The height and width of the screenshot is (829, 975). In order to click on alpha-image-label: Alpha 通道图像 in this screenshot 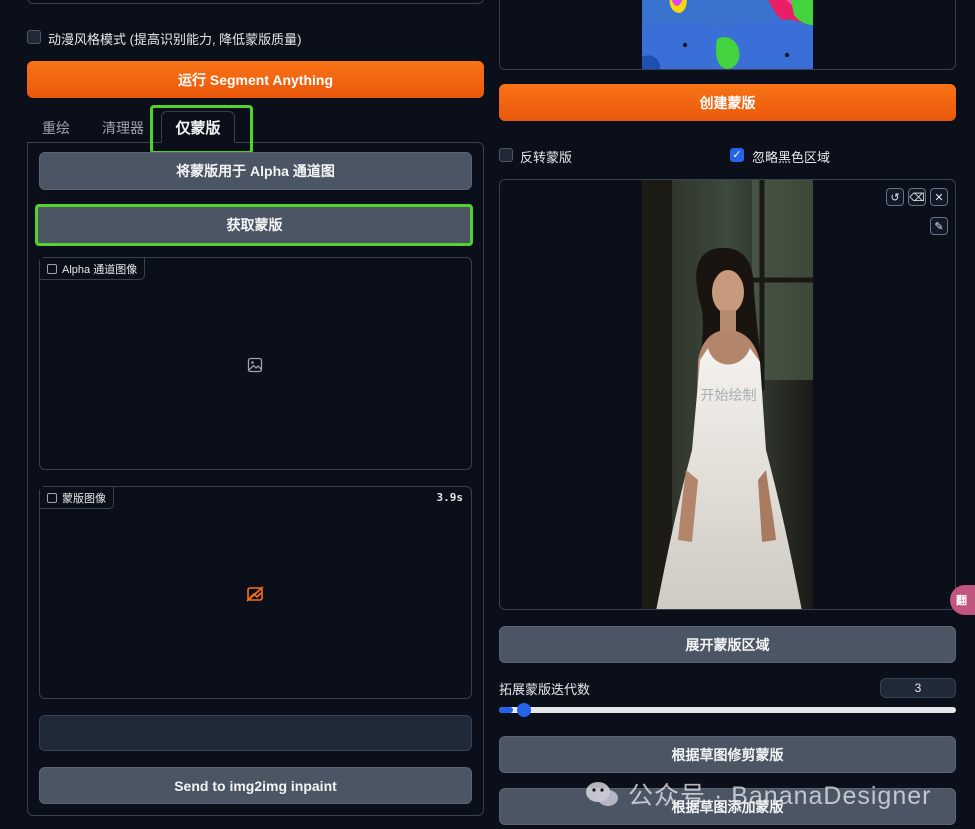, I will do `click(100, 269)`.